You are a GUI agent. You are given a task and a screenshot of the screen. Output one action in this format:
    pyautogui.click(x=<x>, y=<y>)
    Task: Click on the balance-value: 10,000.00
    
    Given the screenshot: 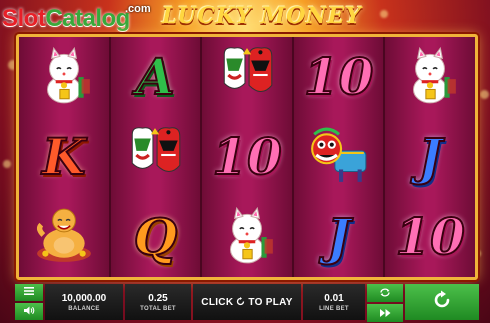 What is the action you would take?
    pyautogui.click(x=84, y=298)
    